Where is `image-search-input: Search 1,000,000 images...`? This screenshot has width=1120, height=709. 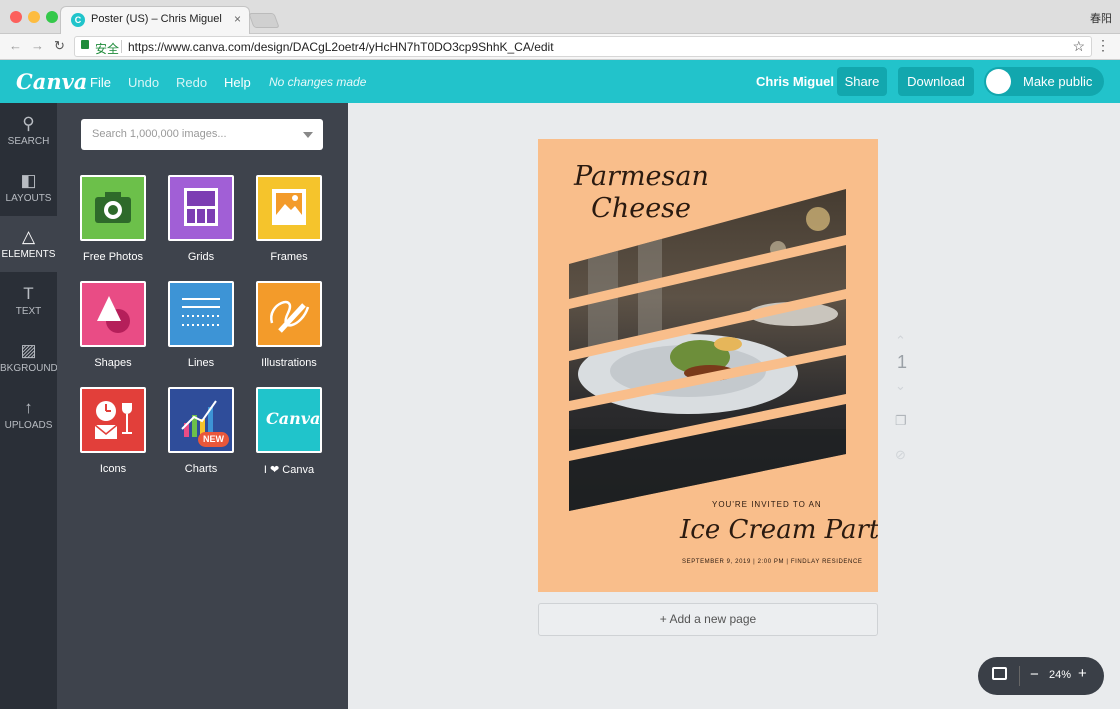 image-search-input: Search 1,000,000 images... is located at coordinates (202, 134).